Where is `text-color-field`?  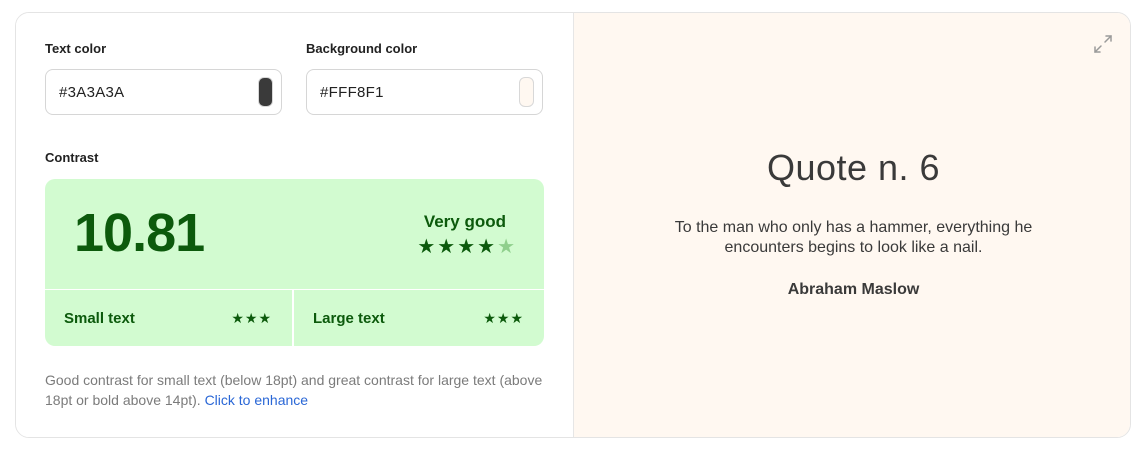 text-color-field is located at coordinates (163, 92).